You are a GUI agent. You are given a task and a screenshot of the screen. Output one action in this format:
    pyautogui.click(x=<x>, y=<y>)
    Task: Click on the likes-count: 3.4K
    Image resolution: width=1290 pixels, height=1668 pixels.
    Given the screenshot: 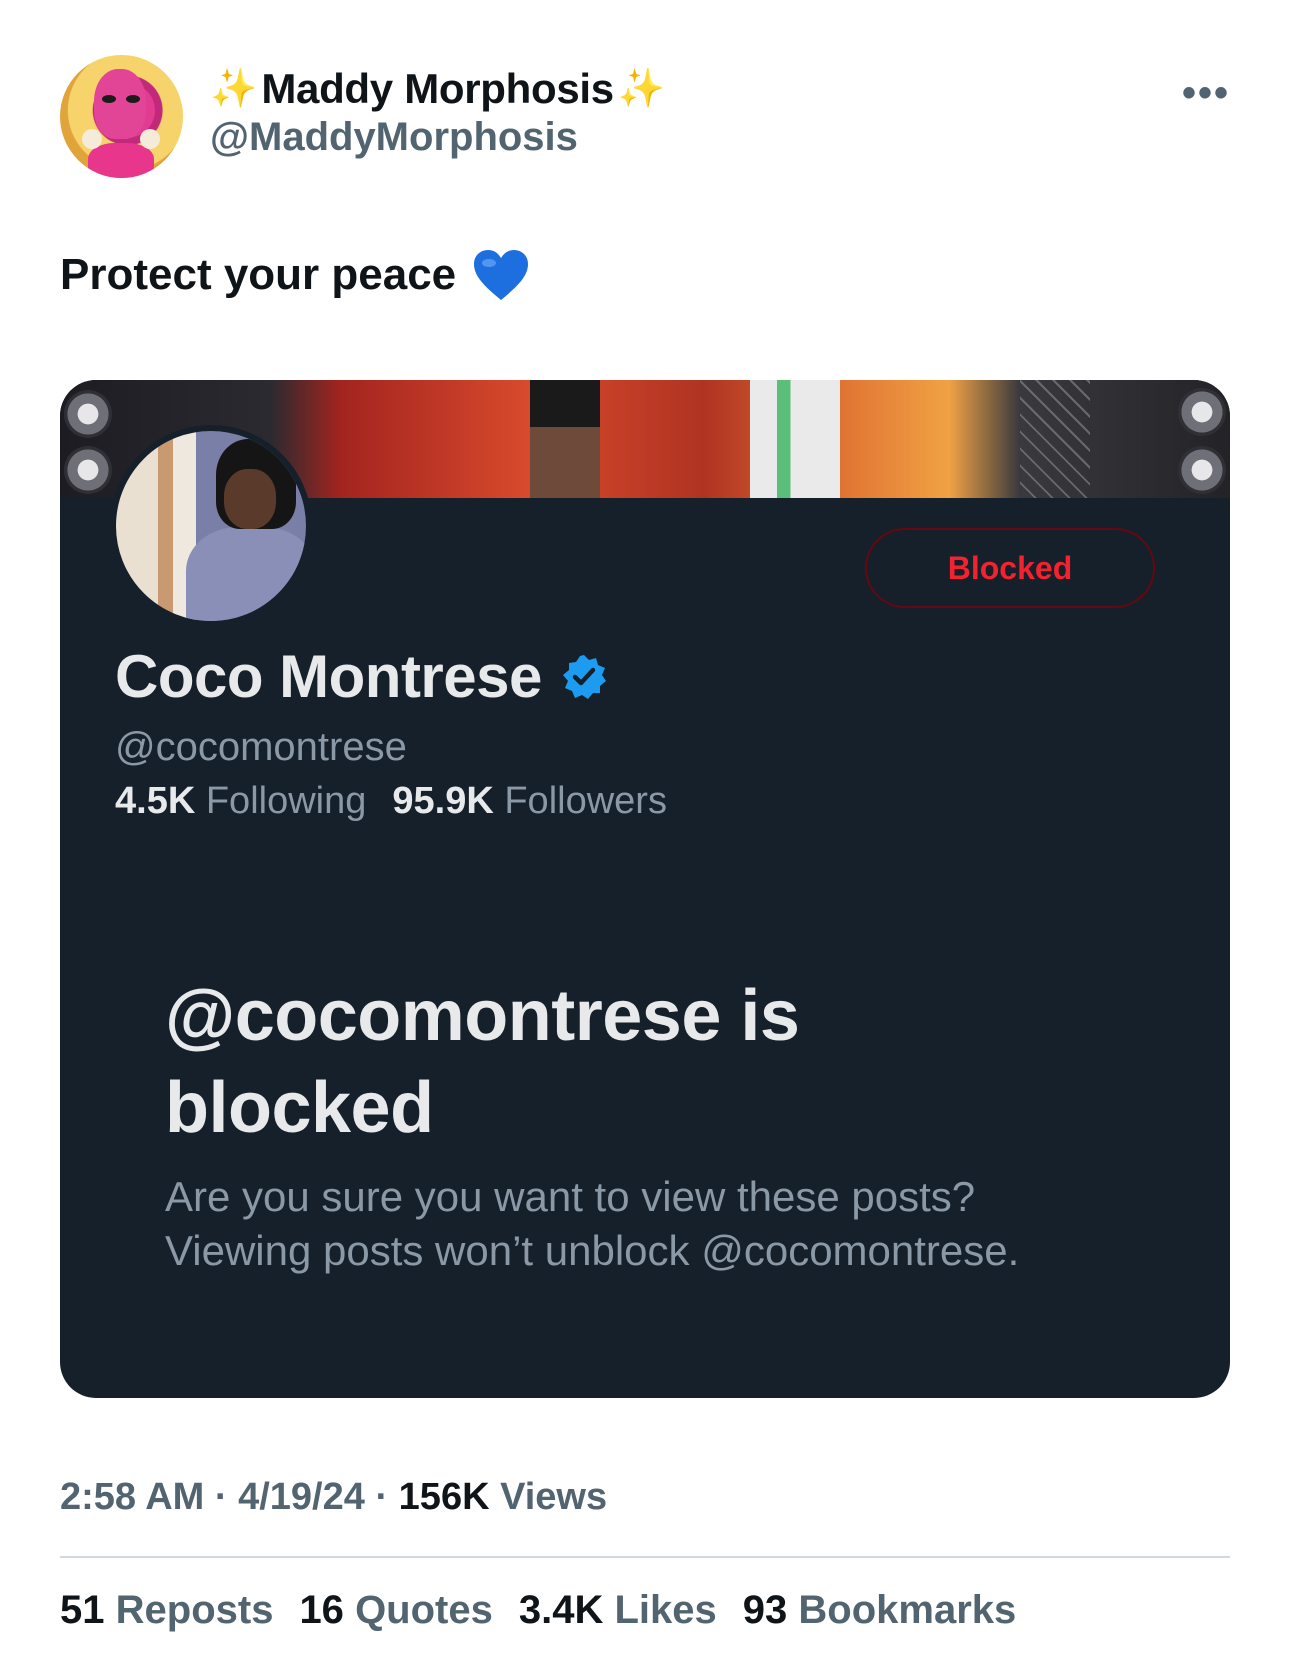 What is the action you would take?
    pyautogui.click(x=561, y=1610)
    